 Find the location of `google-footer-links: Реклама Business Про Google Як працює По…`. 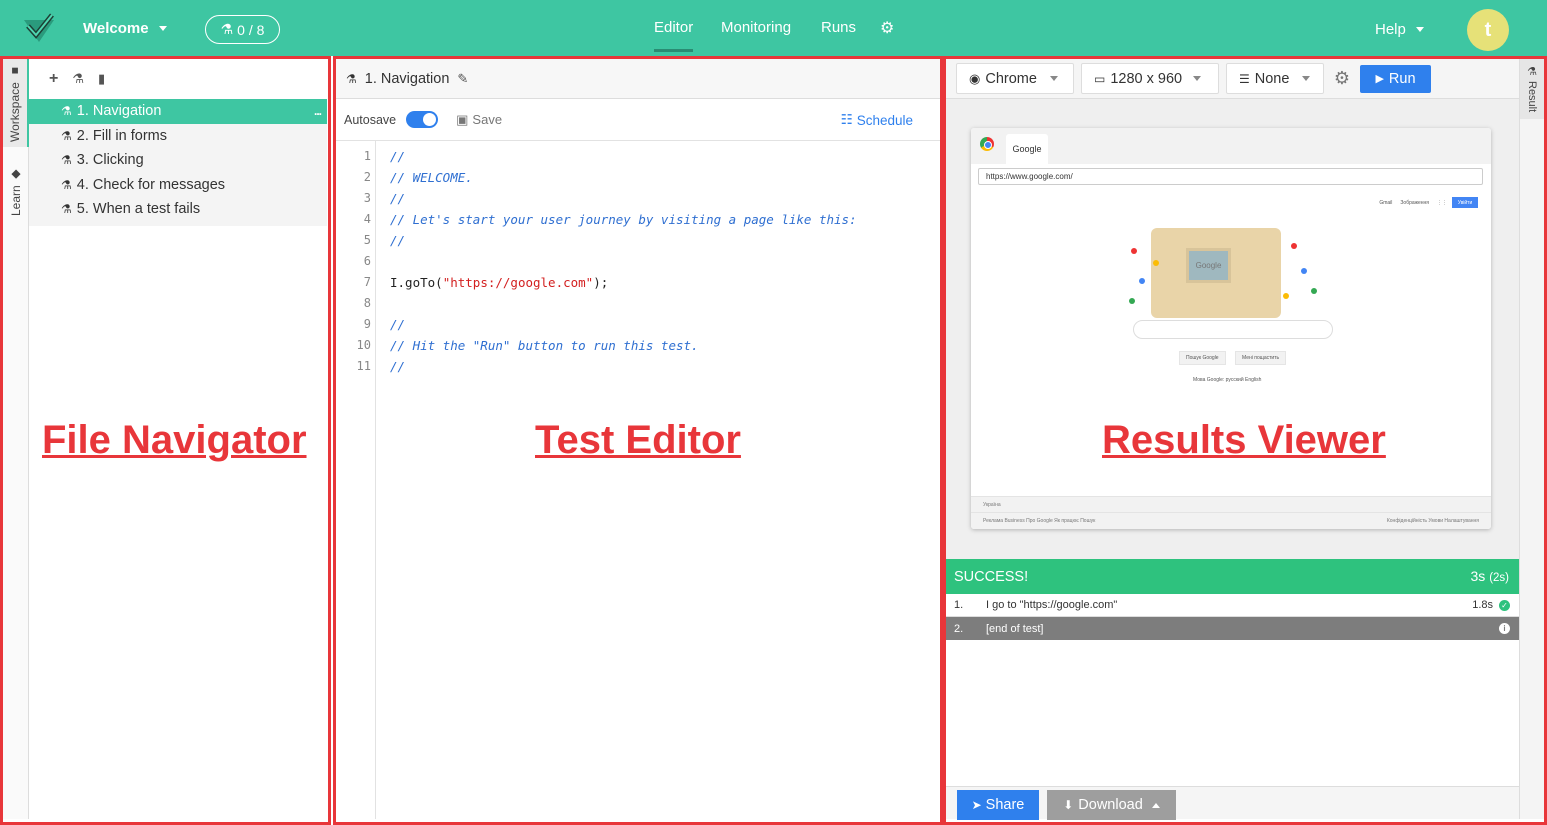

google-footer-links: Реклама Business Про Google Як працює По… is located at coordinates (1231, 520).